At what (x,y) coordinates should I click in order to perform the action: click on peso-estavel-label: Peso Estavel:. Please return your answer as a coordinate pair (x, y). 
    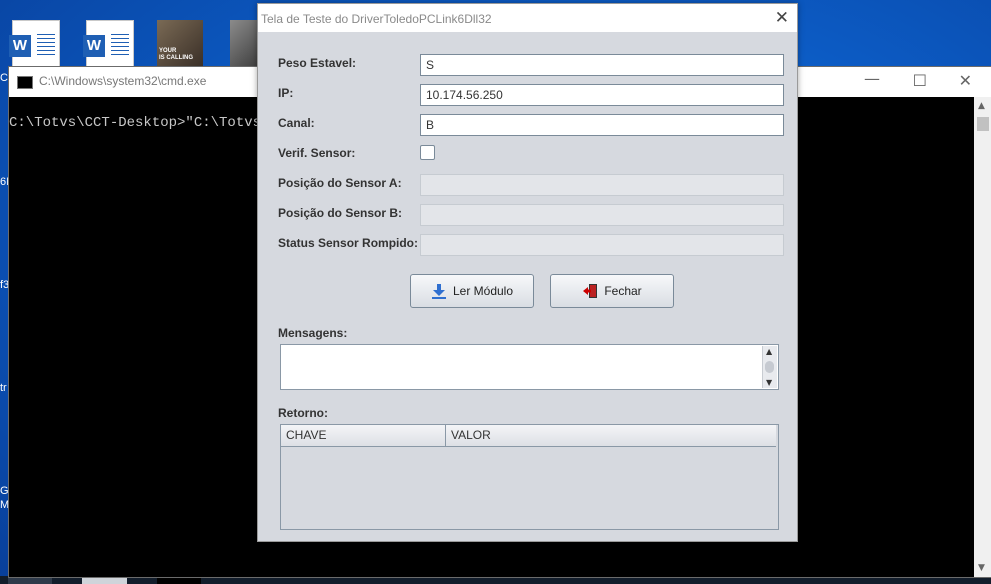
    Looking at the image, I should click on (317, 63).